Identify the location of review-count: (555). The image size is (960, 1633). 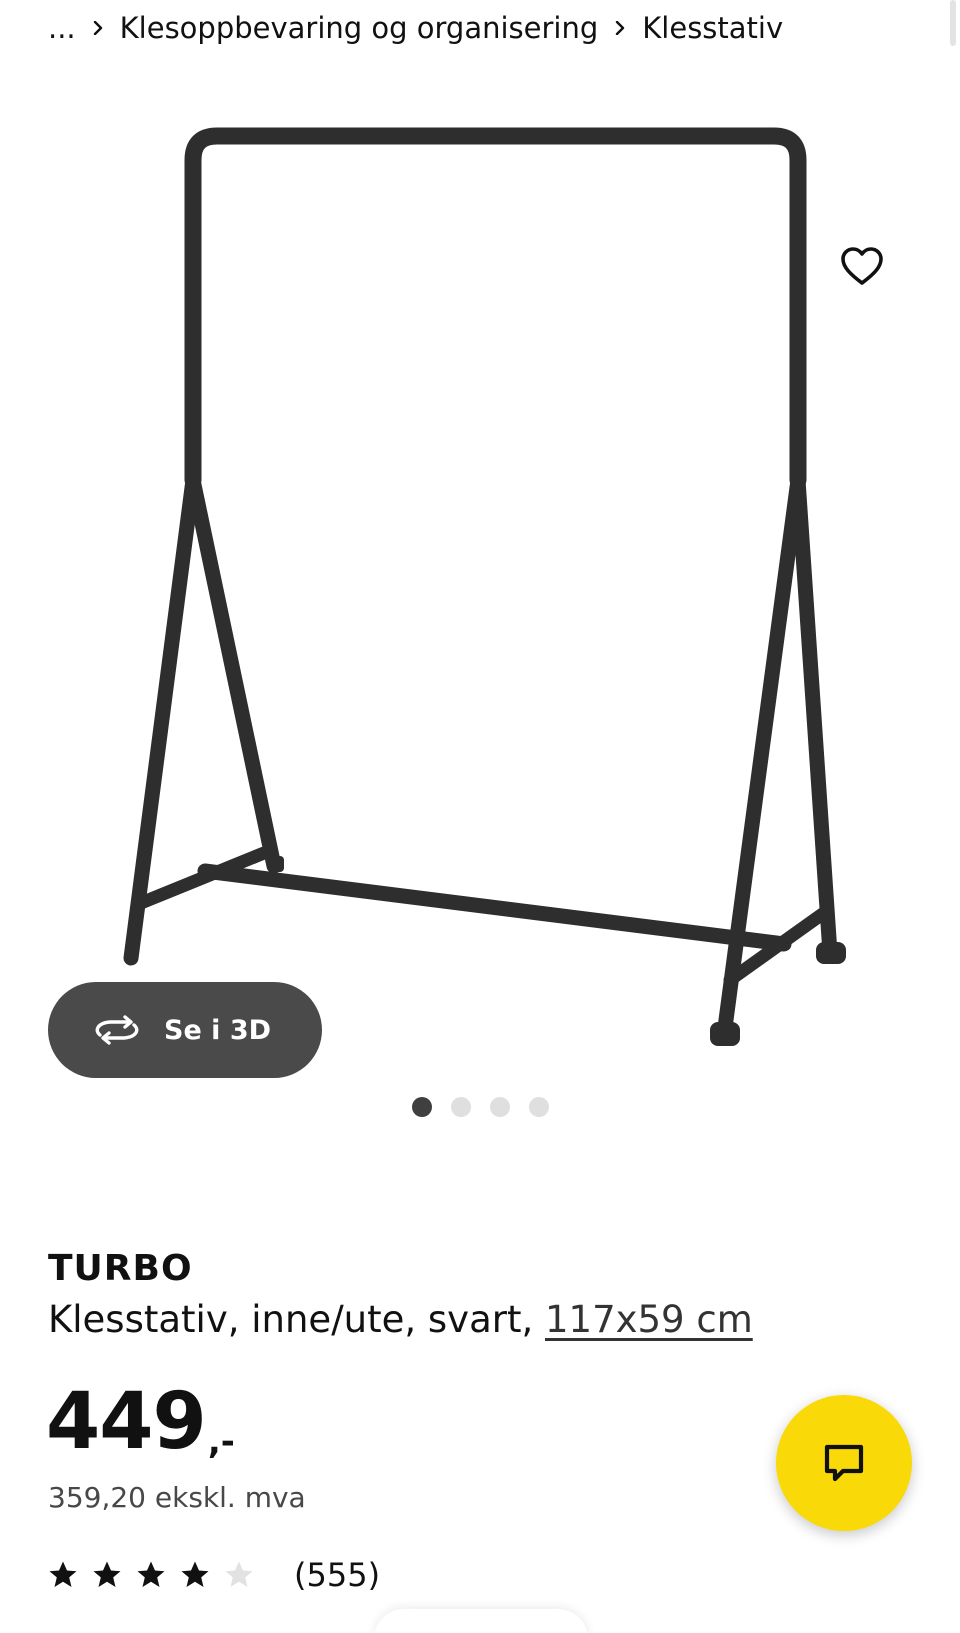
(337, 1575).